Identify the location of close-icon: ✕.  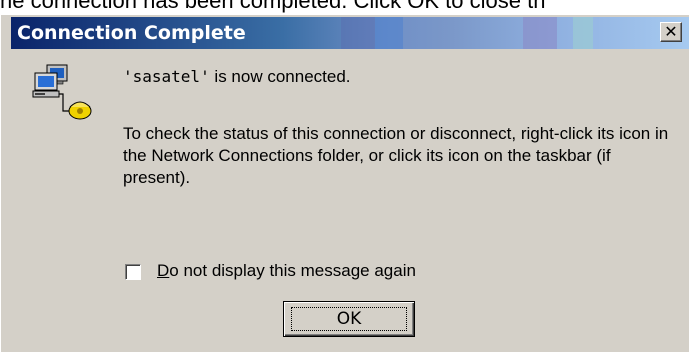
(671, 31).